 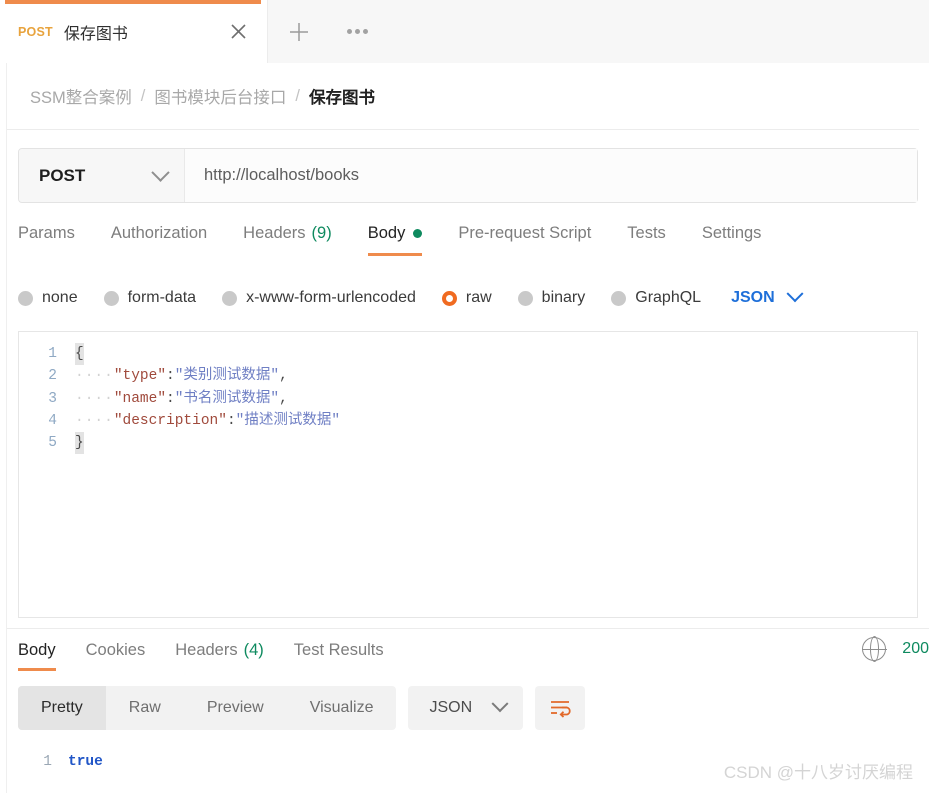 What do you see at coordinates (52, 354) in the screenshot?
I see `line-number: 1` at bounding box center [52, 354].